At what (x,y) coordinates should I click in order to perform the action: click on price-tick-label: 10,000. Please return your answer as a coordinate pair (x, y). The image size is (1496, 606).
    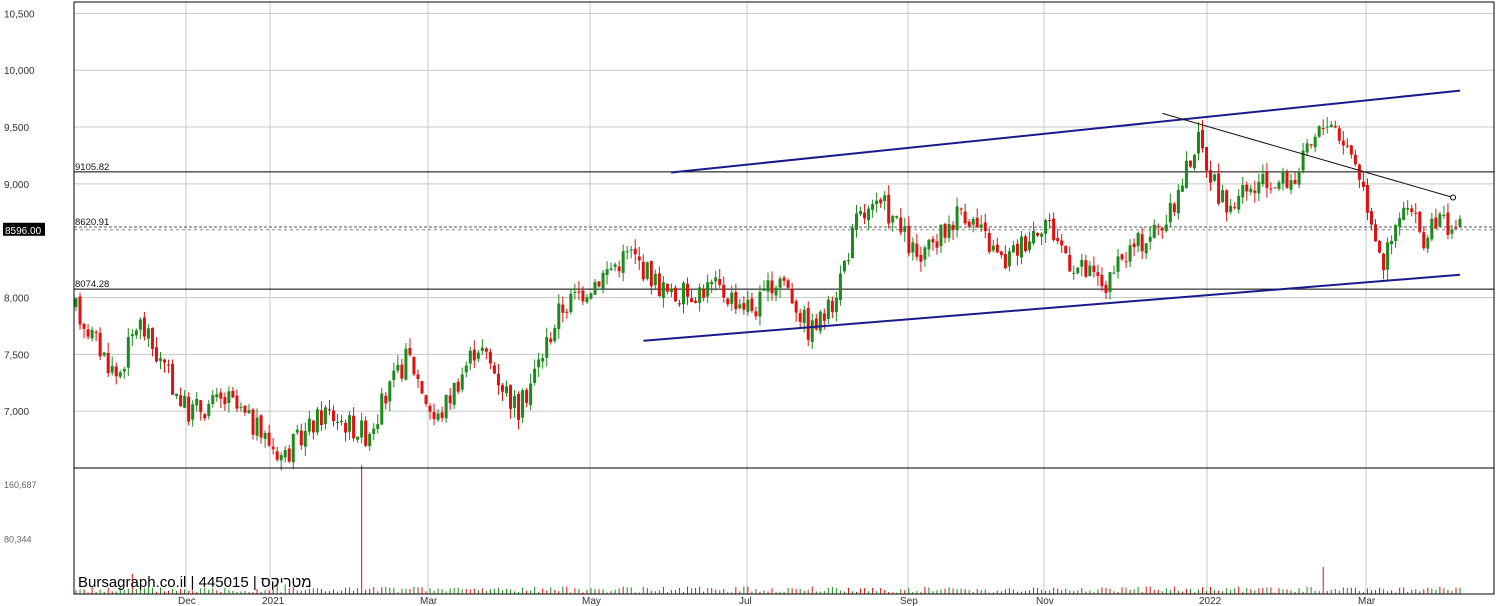
    Looking at the image, I should click on (19, 71).